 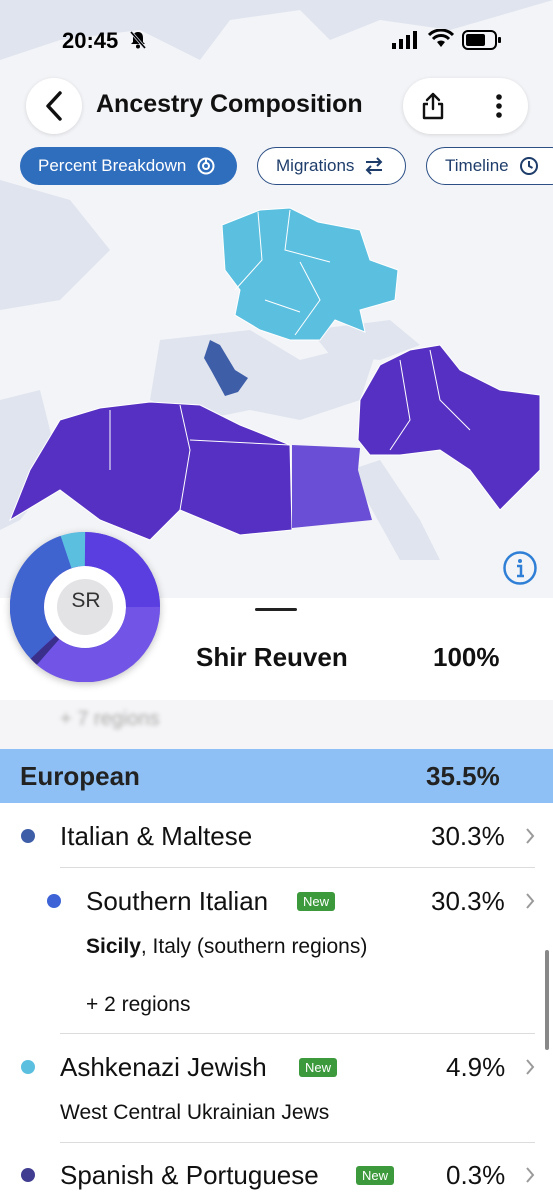 I want to click on region-detail-bold: Sicily, so click(x=113, y=946).